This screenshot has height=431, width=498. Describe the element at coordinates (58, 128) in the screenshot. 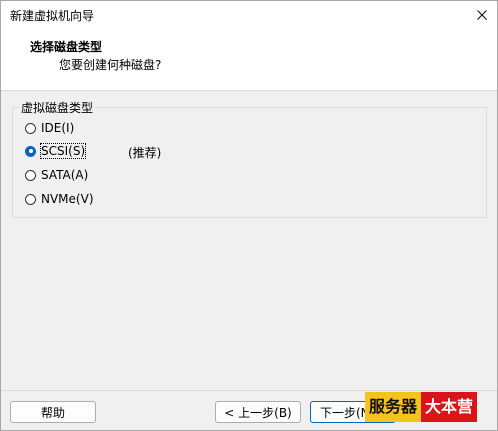

I see `radio-label: IDE(I)` at that location.